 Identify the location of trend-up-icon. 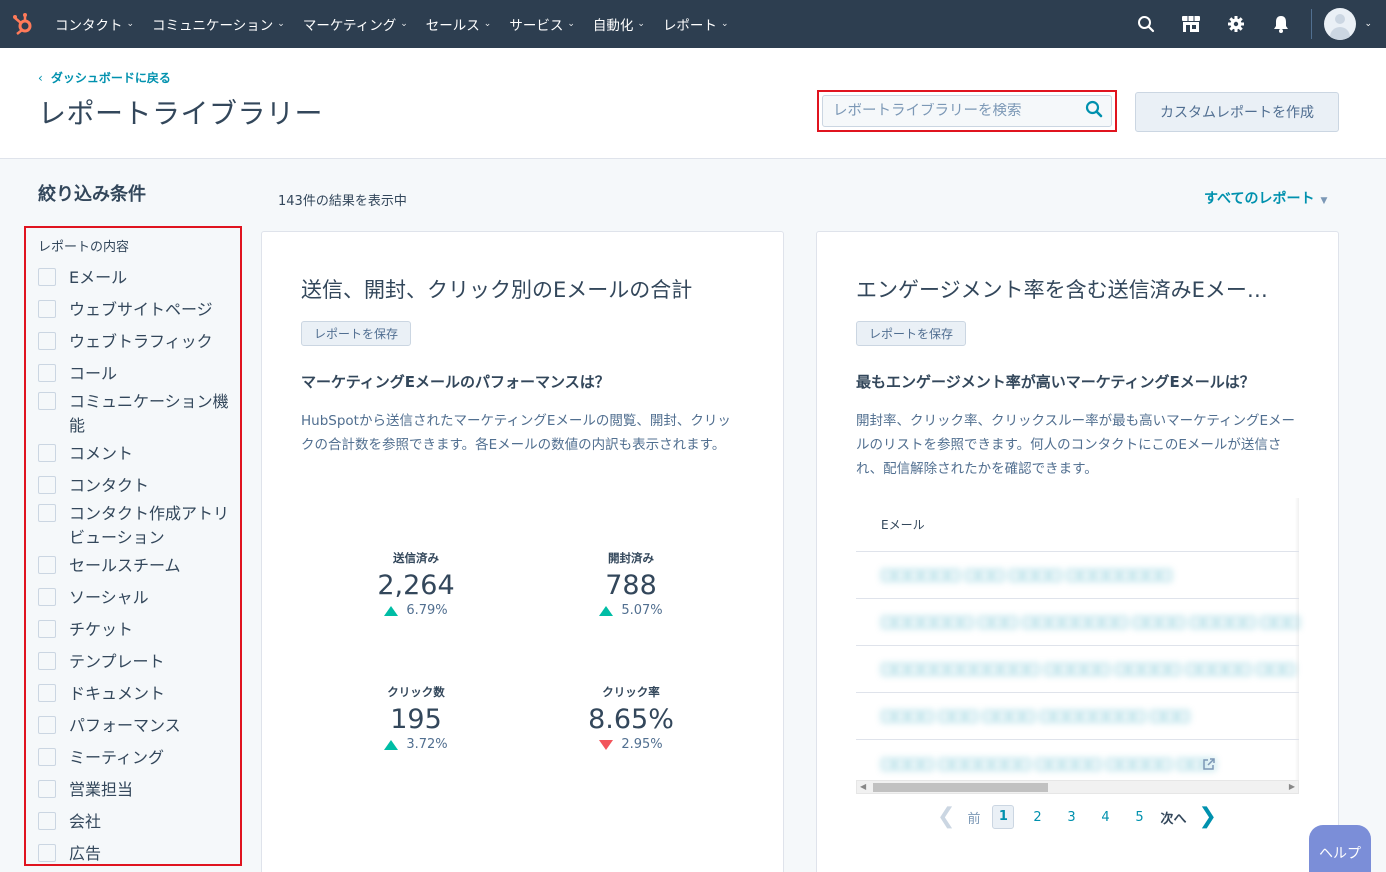
(606, 610).